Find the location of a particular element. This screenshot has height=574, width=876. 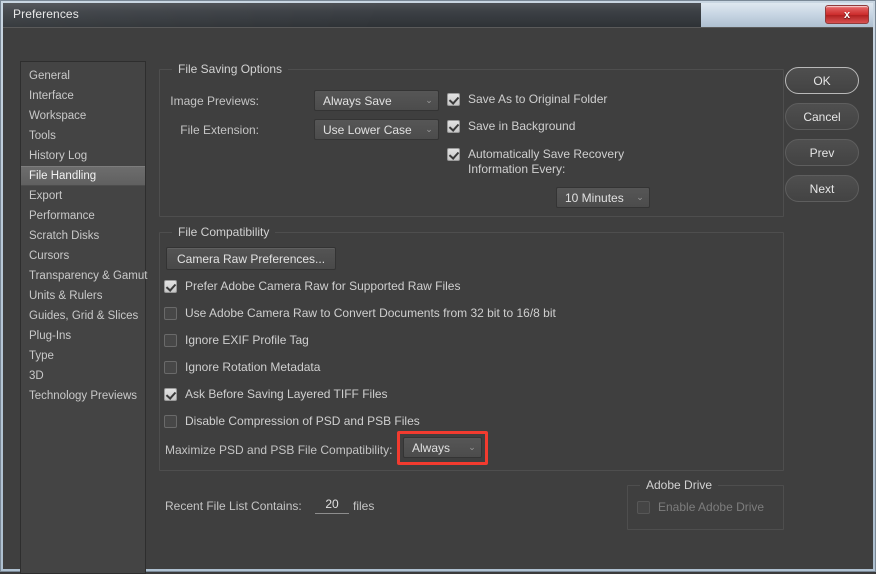

disable-compression-checkbox is located at coordinates (170, 421).